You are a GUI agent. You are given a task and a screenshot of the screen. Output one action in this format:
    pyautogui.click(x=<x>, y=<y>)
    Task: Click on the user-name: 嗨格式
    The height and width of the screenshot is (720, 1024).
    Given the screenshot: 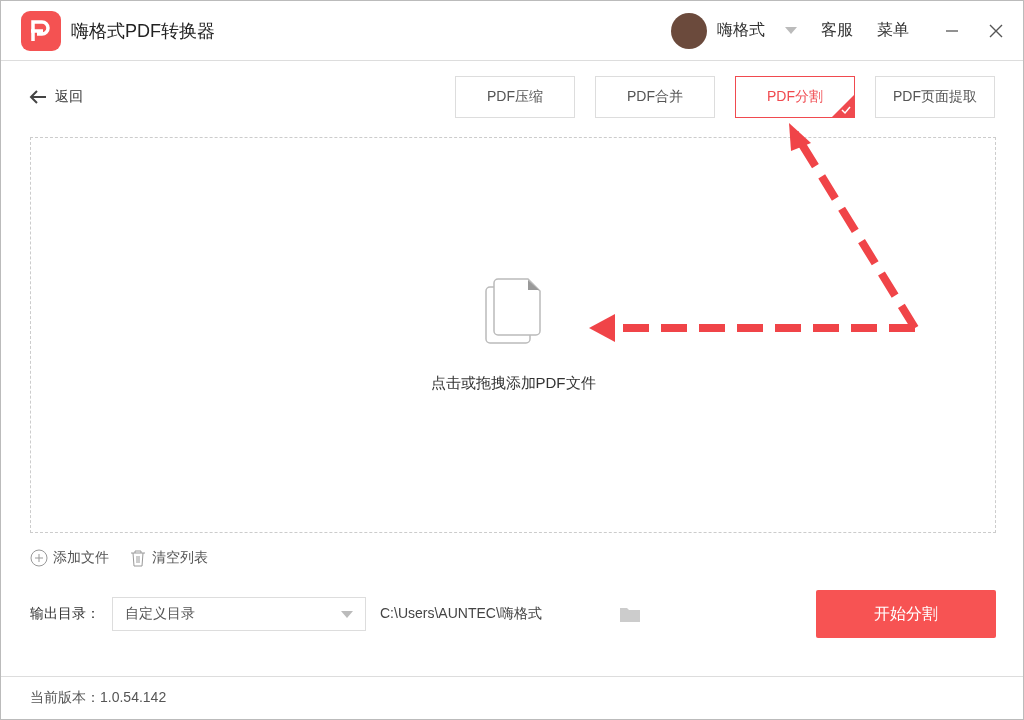 What is the action you would take?
    pyautogui.click(x=741, y=30)
    